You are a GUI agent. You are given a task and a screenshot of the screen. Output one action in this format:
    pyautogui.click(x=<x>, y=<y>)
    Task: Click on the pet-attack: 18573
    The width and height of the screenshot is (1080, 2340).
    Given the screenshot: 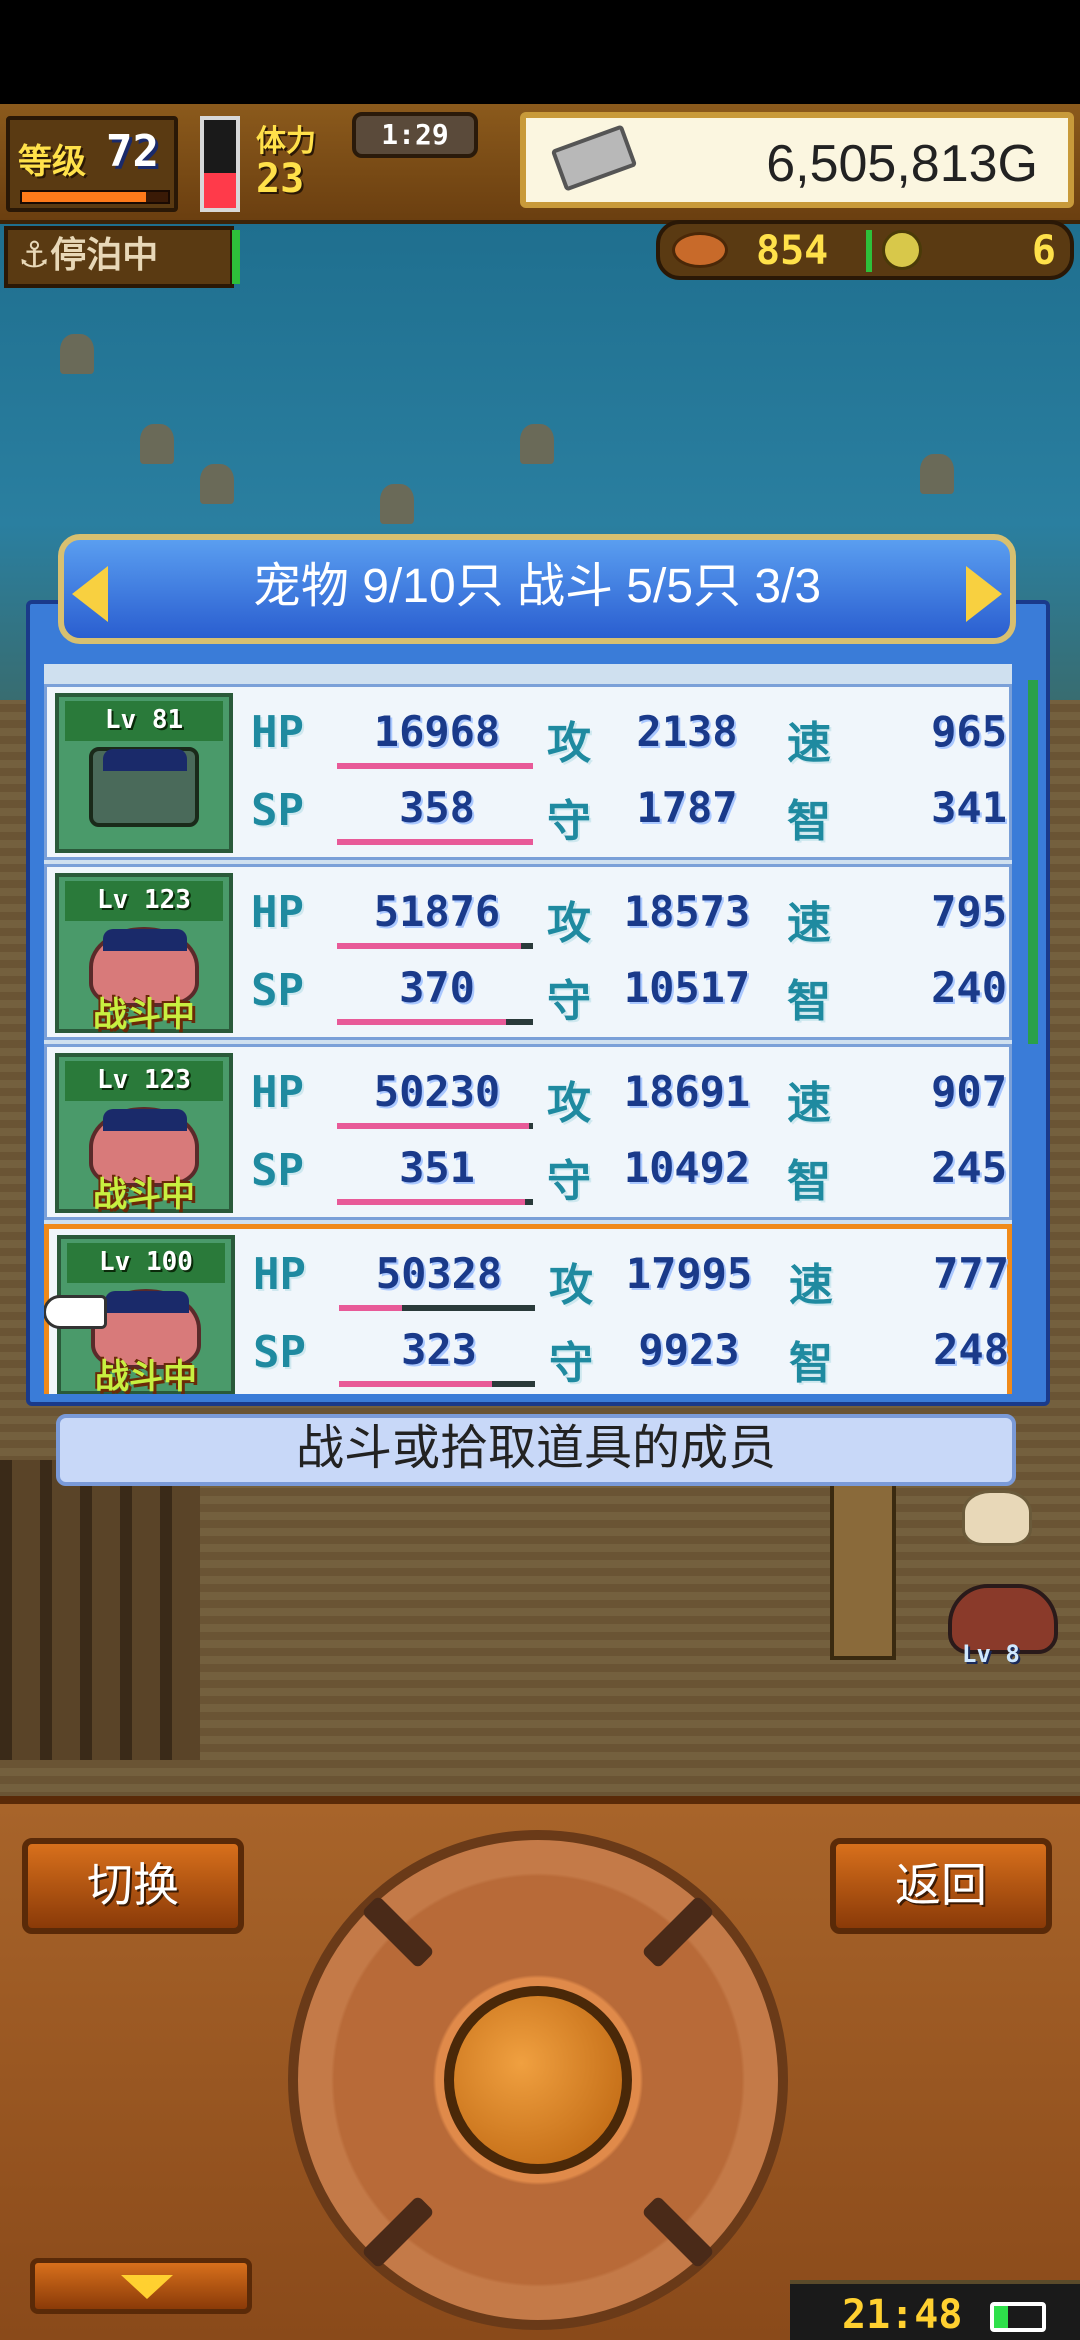 What is the action you would take?
    pyautogui.click(x=687, y=911)
    